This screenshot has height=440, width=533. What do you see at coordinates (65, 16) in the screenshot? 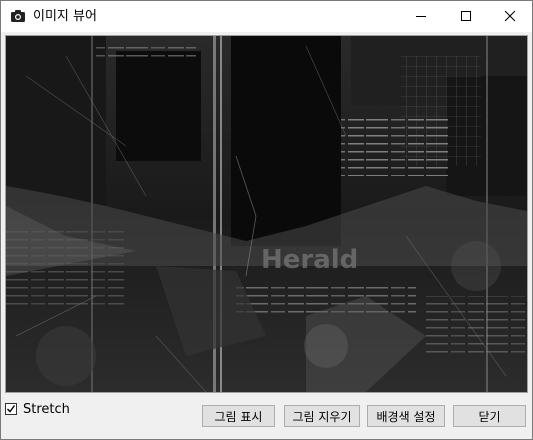
I see `window-title: 이미지 뷰어` at bounding box center [65, 16].